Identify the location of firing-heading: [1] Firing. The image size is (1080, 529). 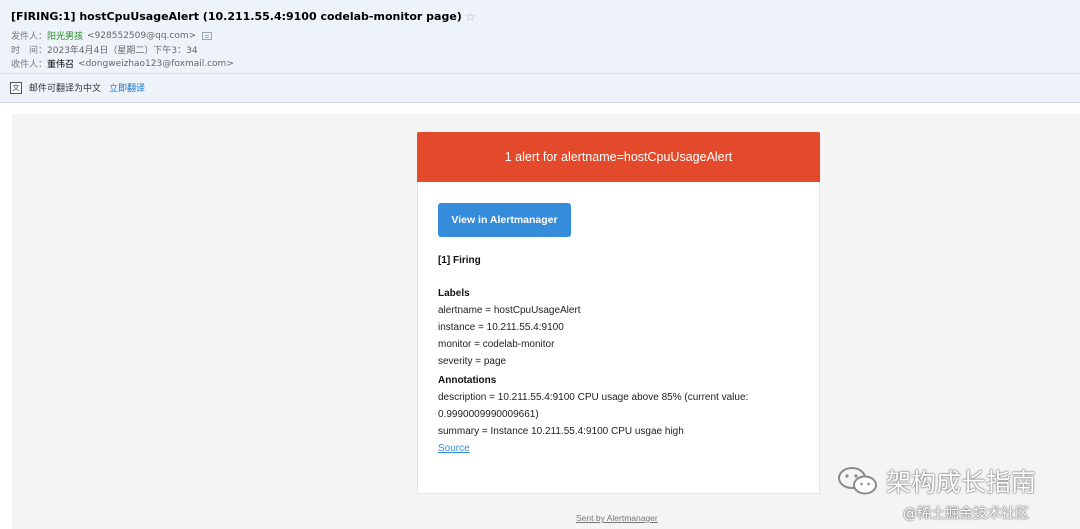
(459, 260).